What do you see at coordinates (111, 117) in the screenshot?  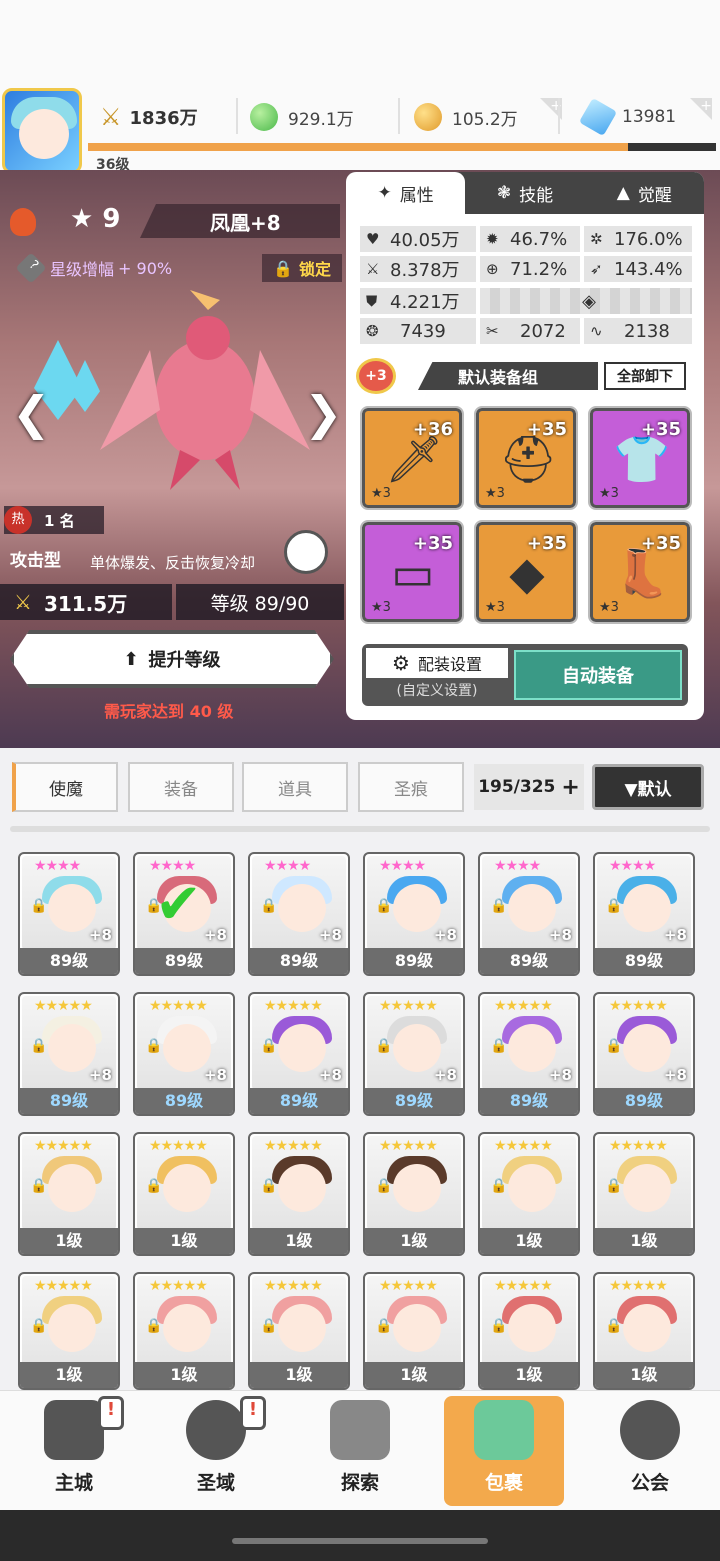 I see `crossed-swords-icon: ⚔` at bounding box center [111, 117].